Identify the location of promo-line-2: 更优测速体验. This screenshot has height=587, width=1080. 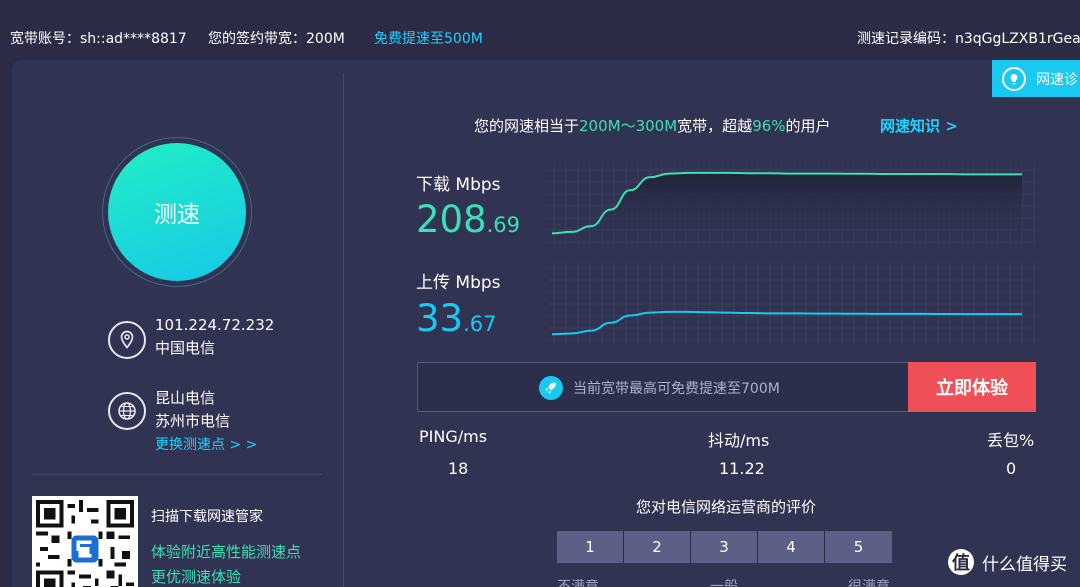
(196, 577).